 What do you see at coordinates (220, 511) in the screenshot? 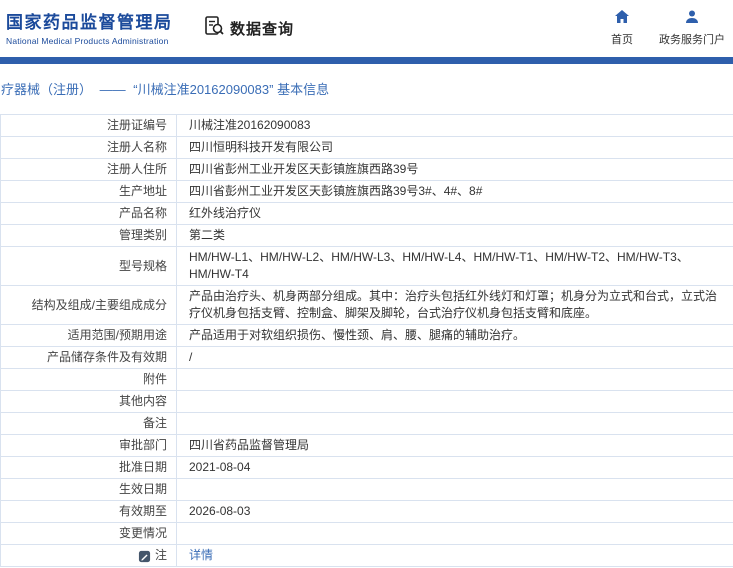
I see `row-value: 2026-08-03` at bounding box center [220, 511].